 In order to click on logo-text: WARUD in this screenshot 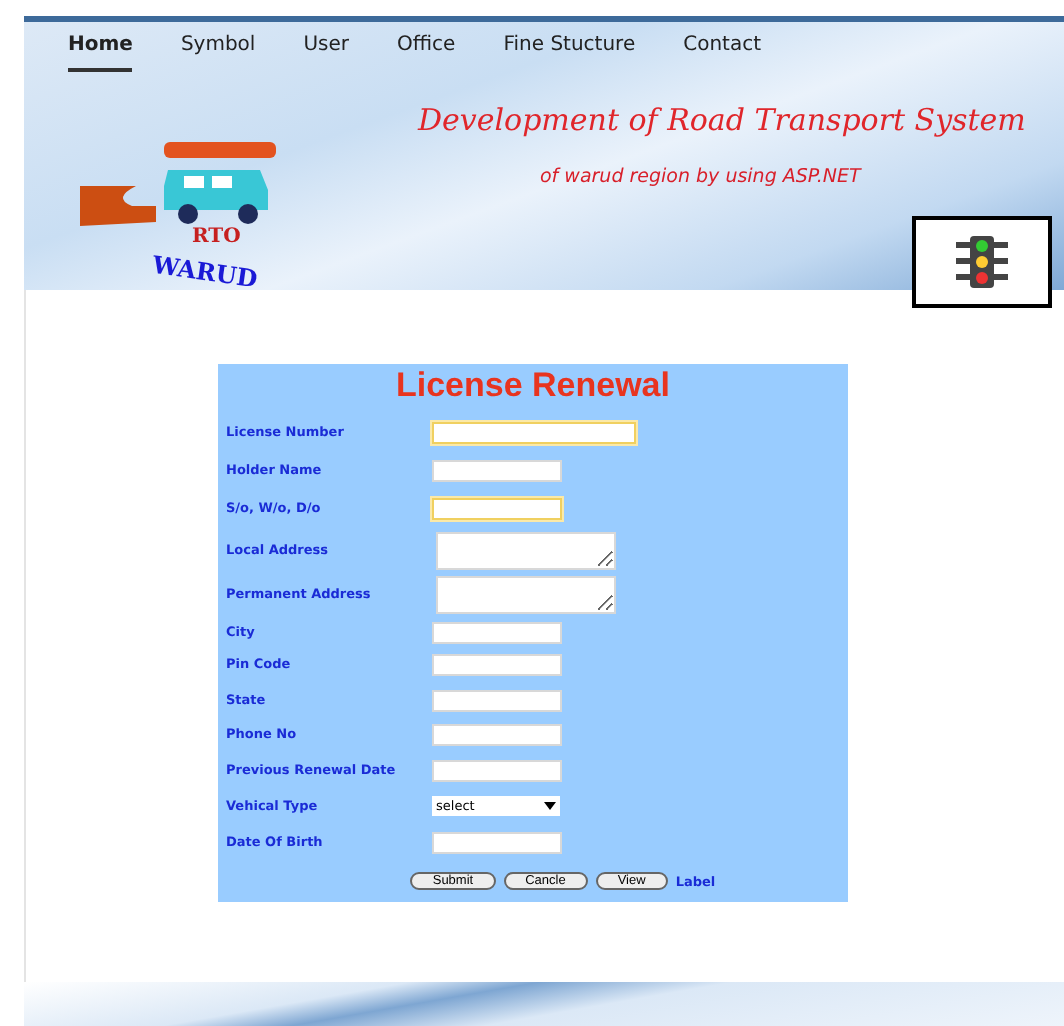, I will do `click(205, 272)`.